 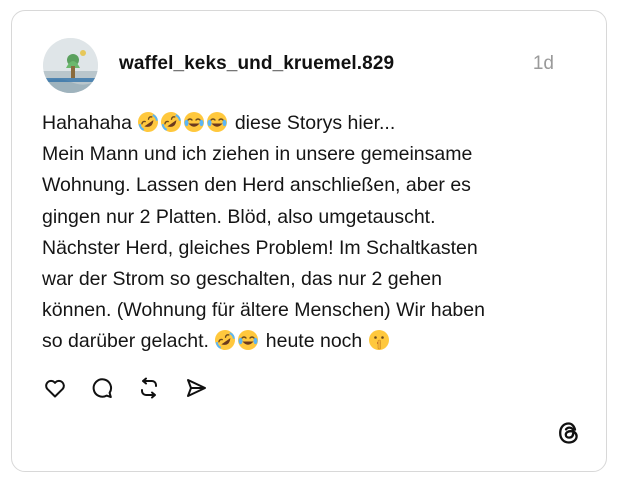 What do you see at coordinates (312, 341) in the screenshot?
I see `post-line: so darüber gelacht. heute noch` at bounding box center [312, 341].